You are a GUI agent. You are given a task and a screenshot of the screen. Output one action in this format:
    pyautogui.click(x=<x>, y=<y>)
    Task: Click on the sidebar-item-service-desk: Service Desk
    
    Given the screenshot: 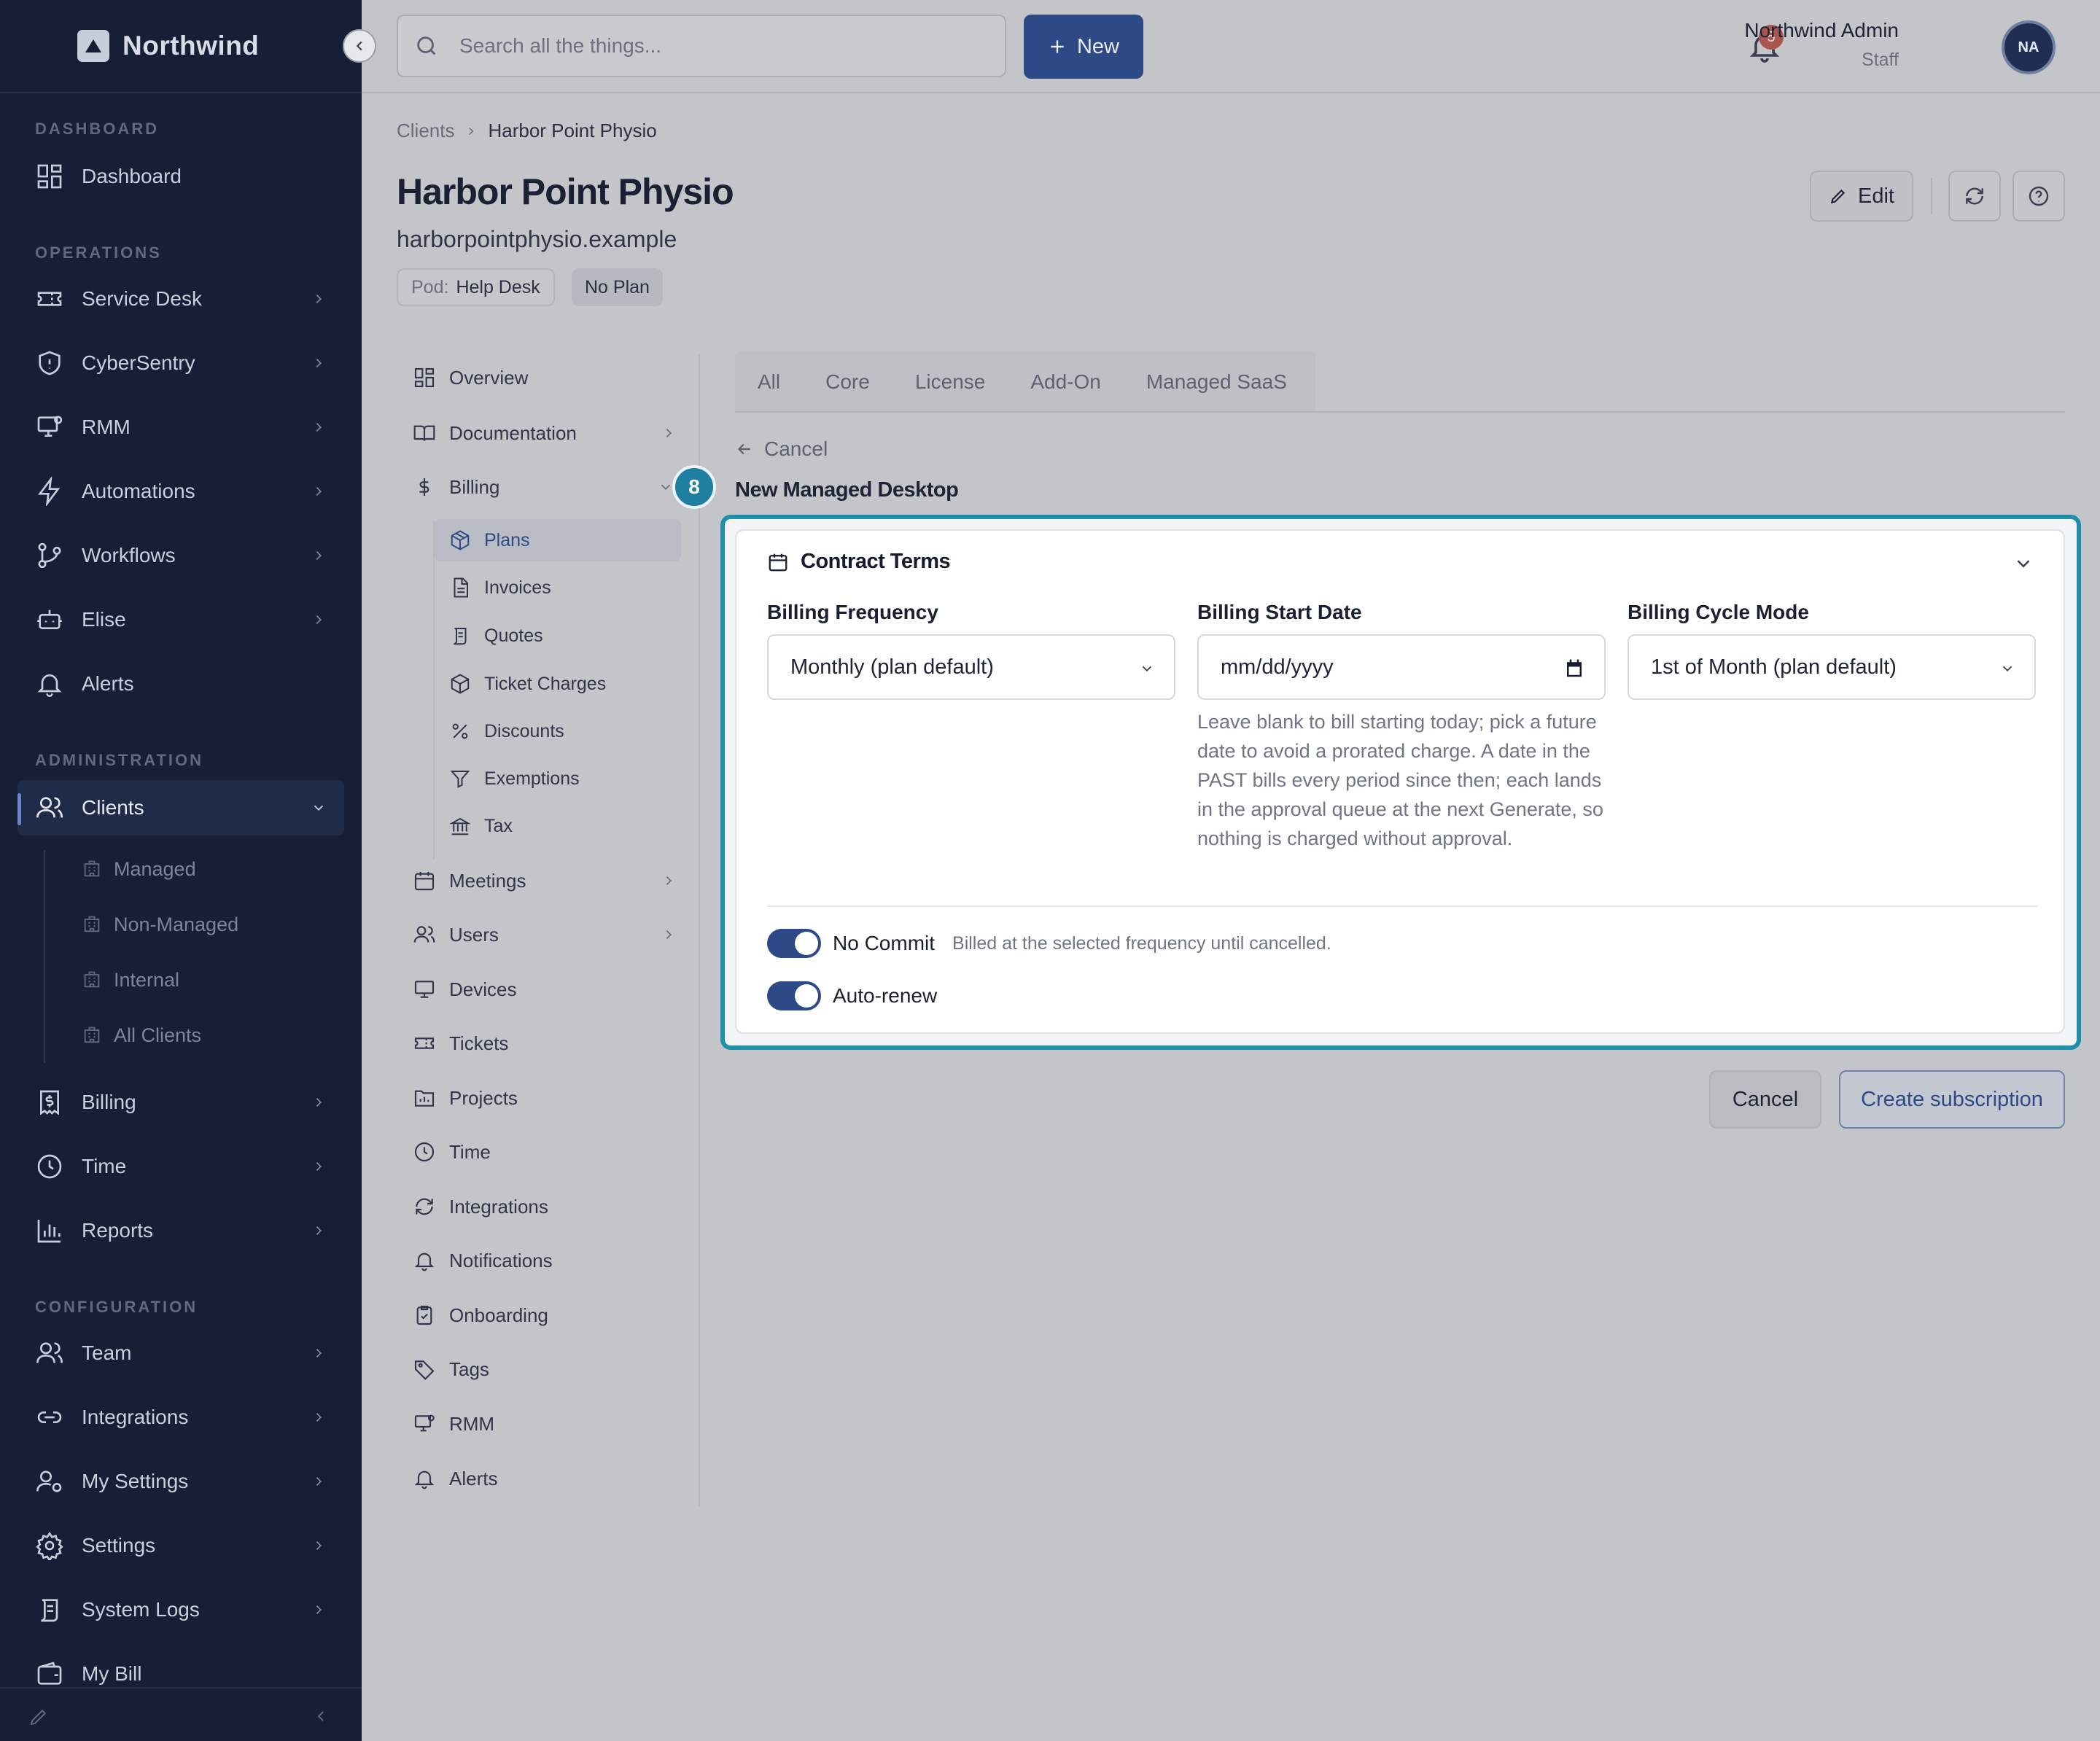 What is the action you would take?
    pyautogui.click(x=181, y=299)
    